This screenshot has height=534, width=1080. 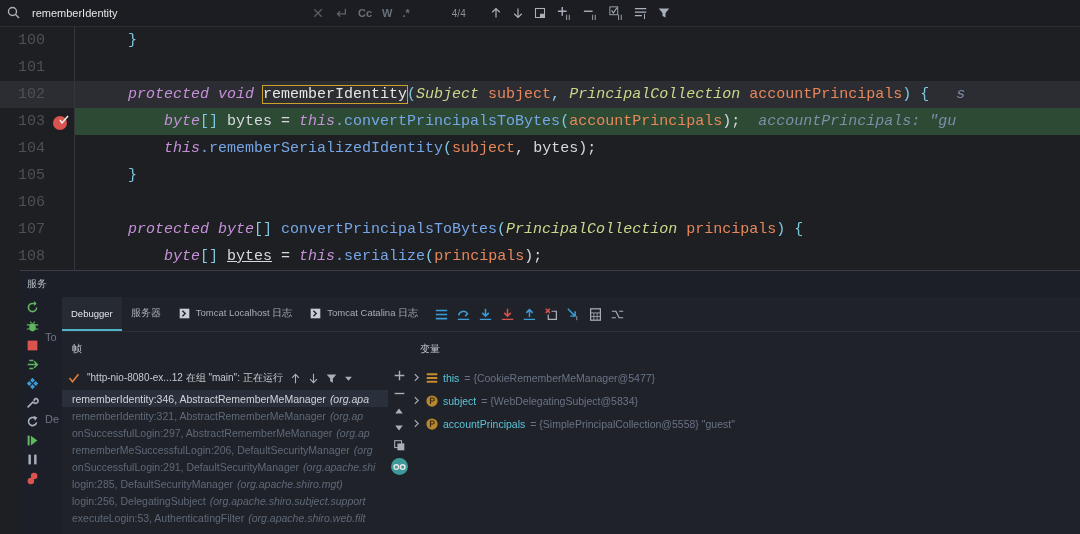 What do you see at coordinates (32, 402) in the screenshot?
I see `wrench-icon` at bounding box center [32, 402].